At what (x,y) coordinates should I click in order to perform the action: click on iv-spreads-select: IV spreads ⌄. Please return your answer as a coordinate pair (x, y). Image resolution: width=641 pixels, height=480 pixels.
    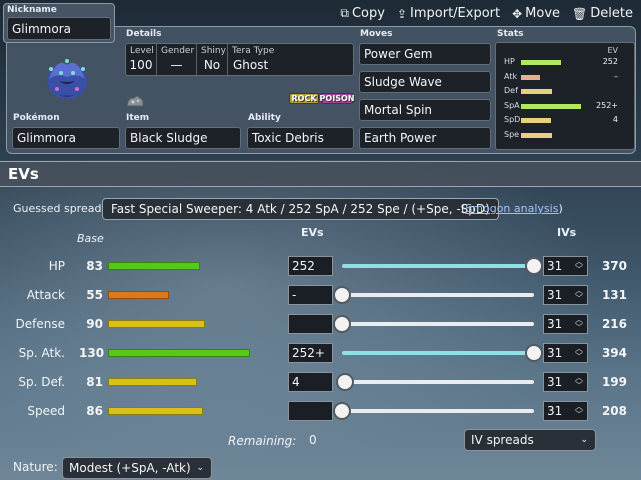
    Looking at the image, I should click on (530, 440).